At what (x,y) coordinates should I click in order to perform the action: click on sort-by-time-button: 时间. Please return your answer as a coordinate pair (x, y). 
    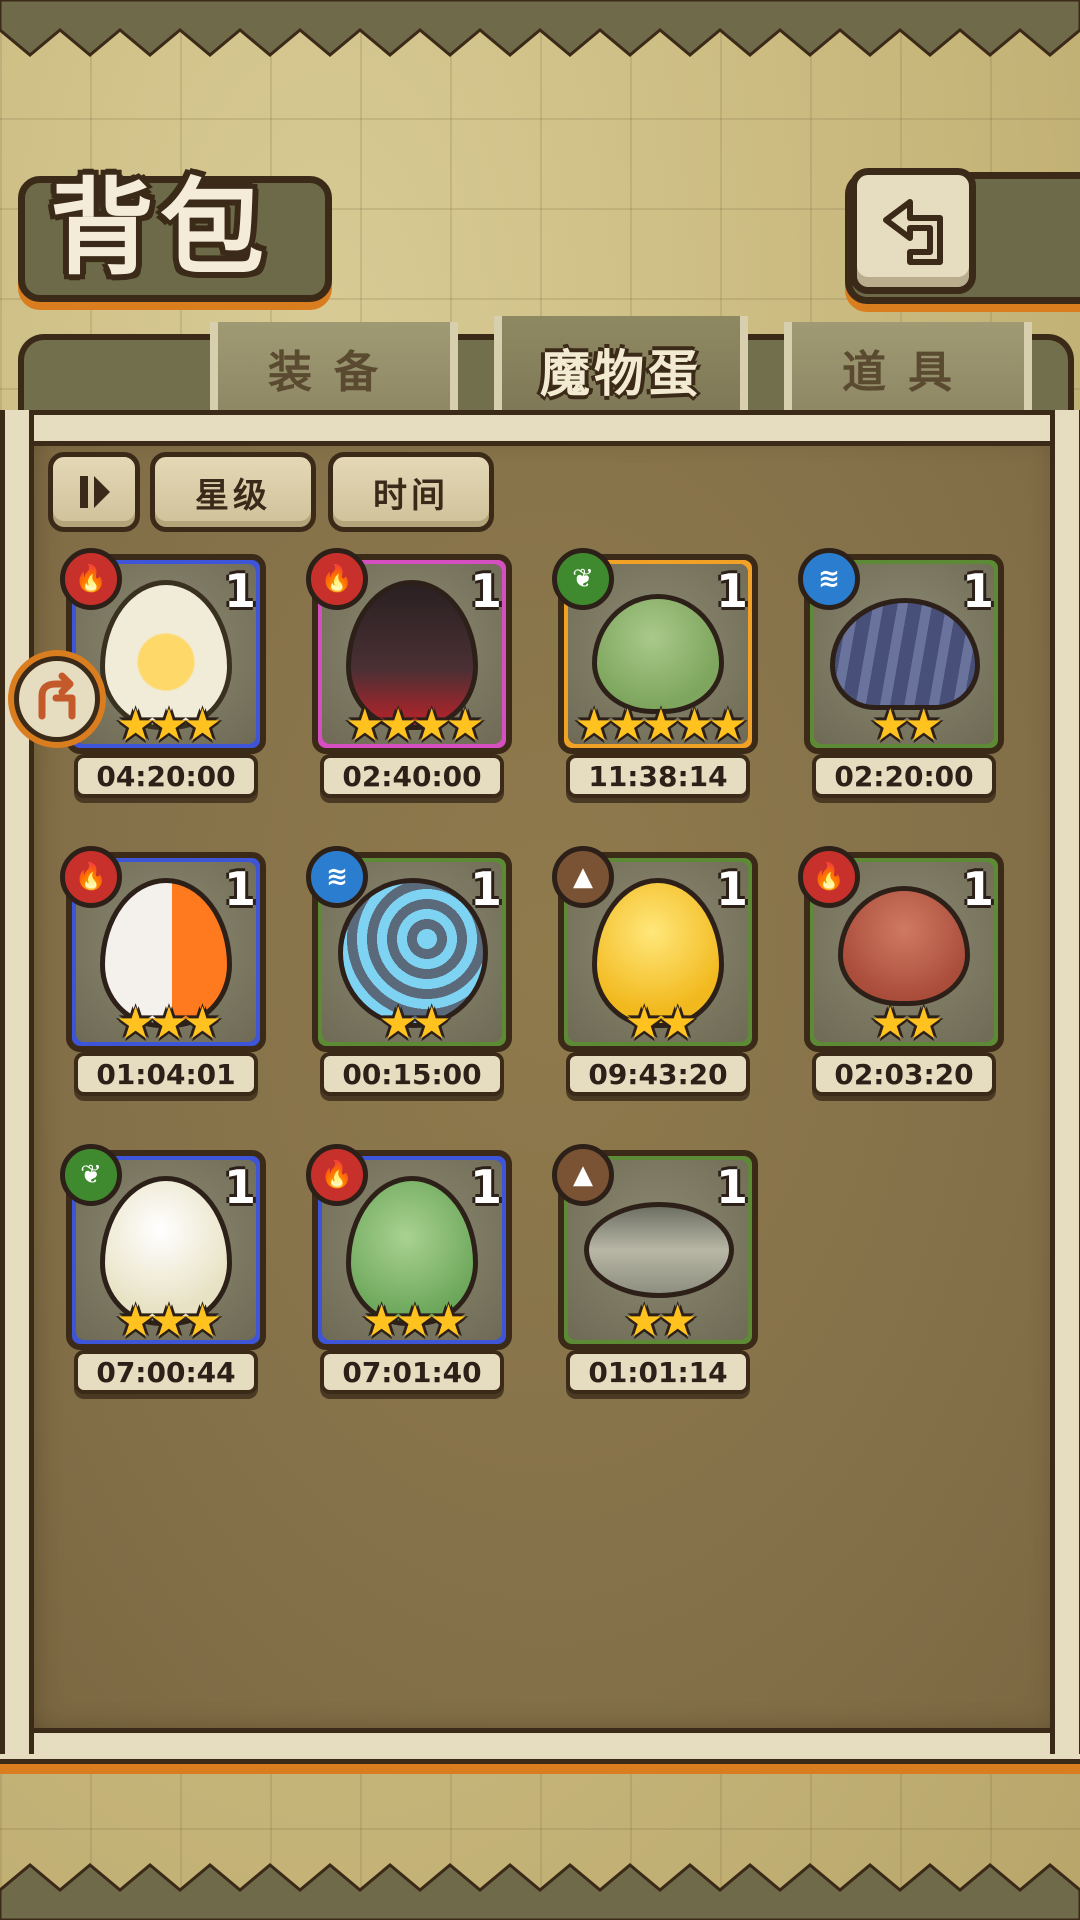
    Looking at the image, I should click on (411, 492).